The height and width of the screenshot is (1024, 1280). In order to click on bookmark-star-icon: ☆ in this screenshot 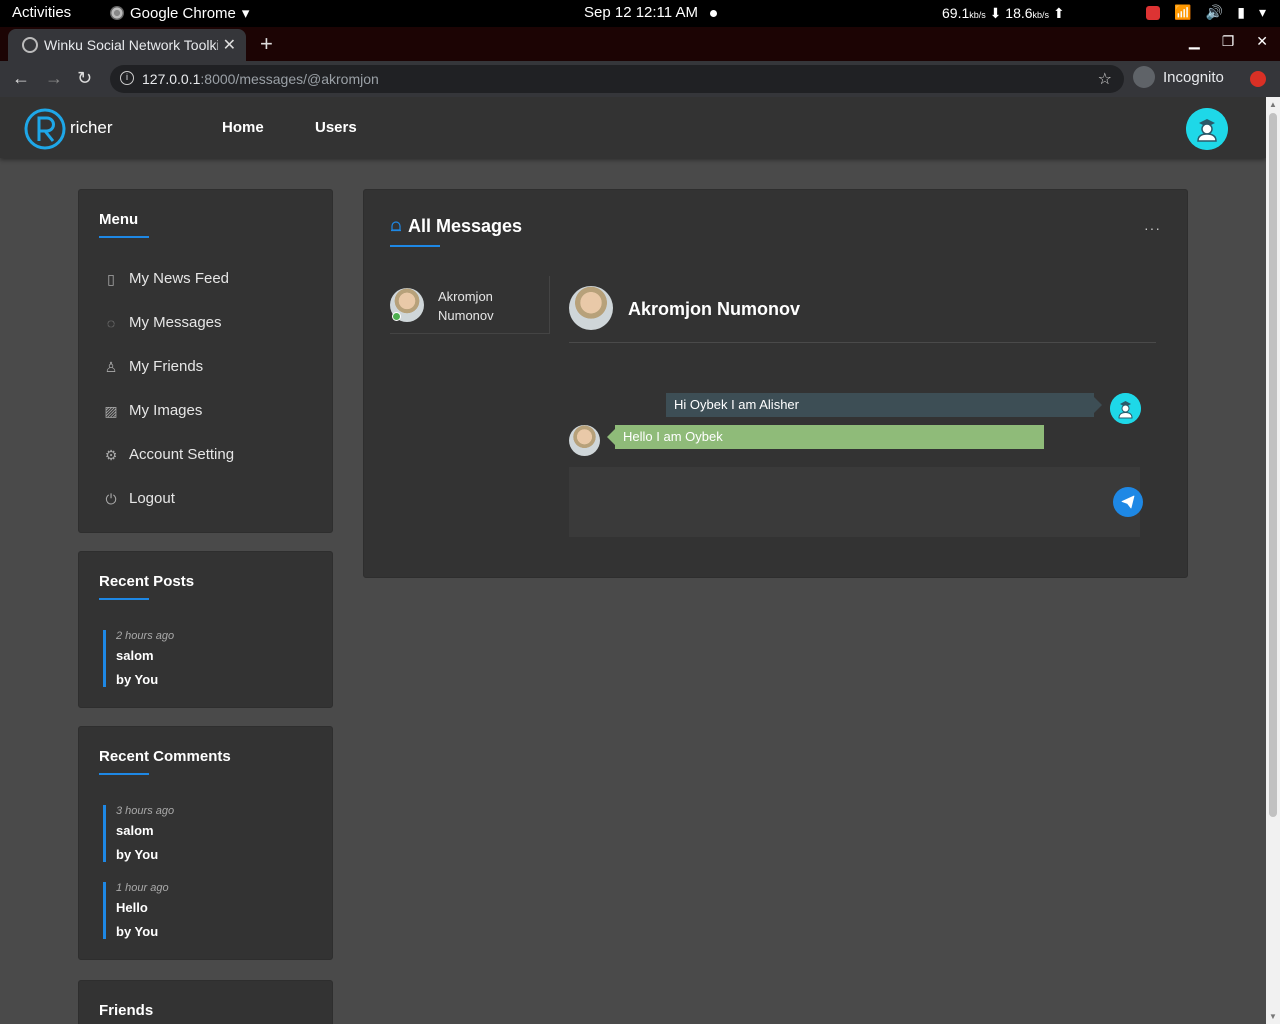, I will do `click(1105, 79)`.